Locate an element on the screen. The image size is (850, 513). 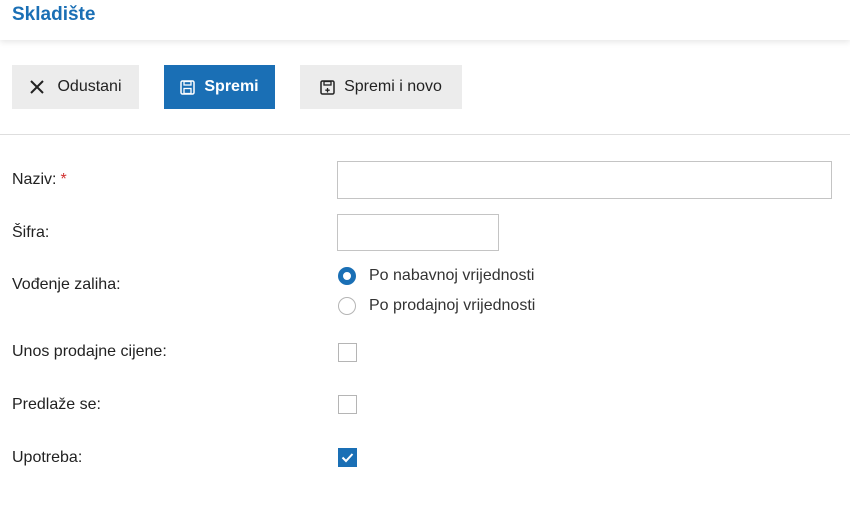
save-and-new-button: Spremi i novo is located at coordinates (381, 87).